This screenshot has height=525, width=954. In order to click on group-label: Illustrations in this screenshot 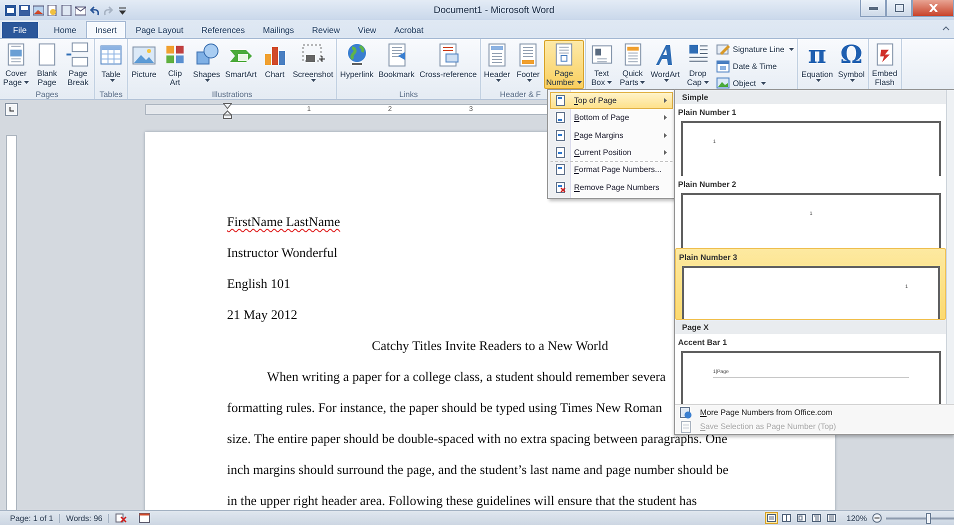, I will do `click(232, 94)`.